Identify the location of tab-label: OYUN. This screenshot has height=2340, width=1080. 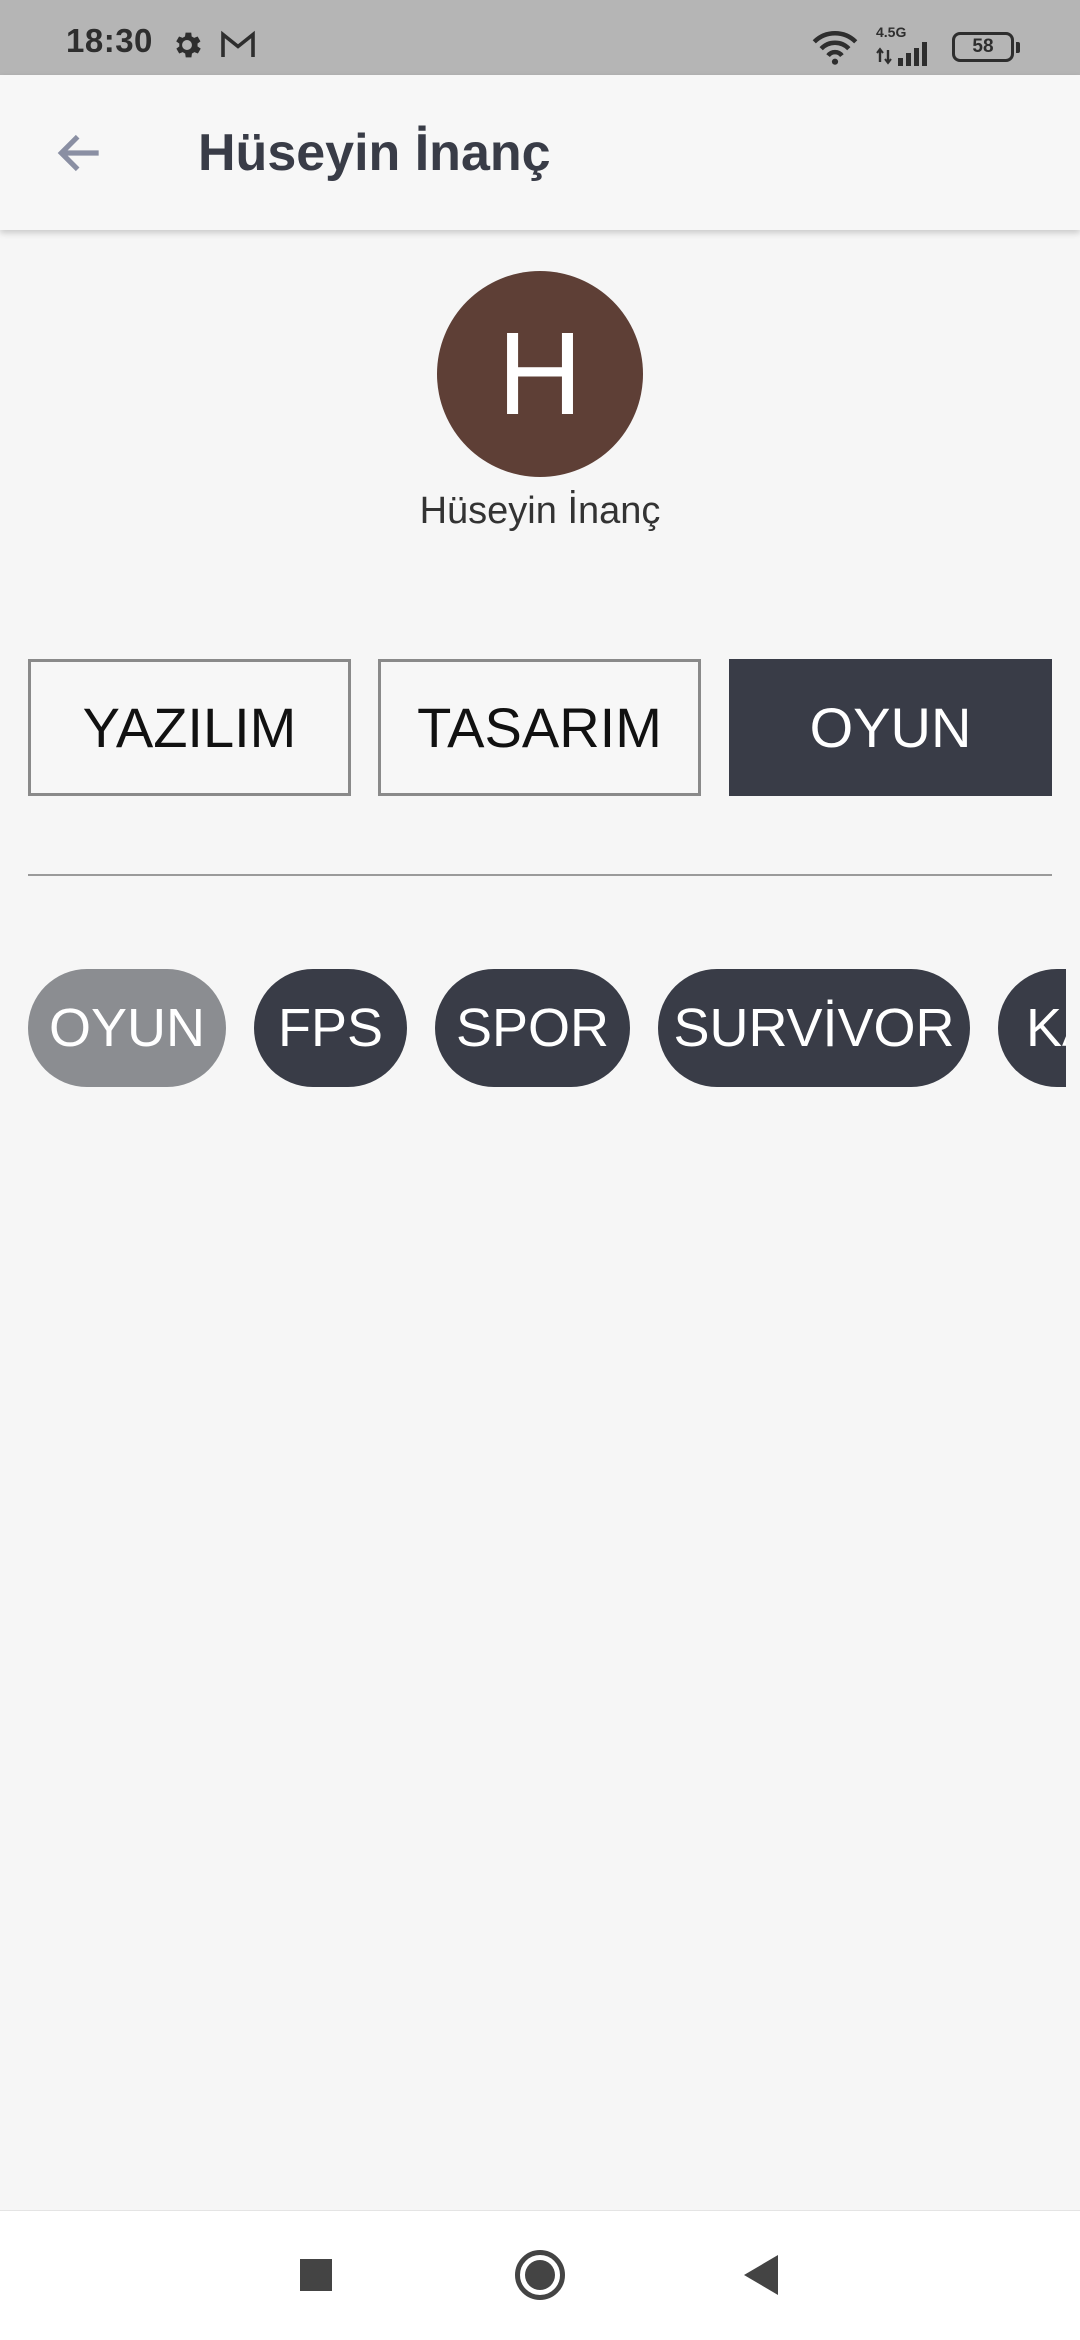
(890, 727).